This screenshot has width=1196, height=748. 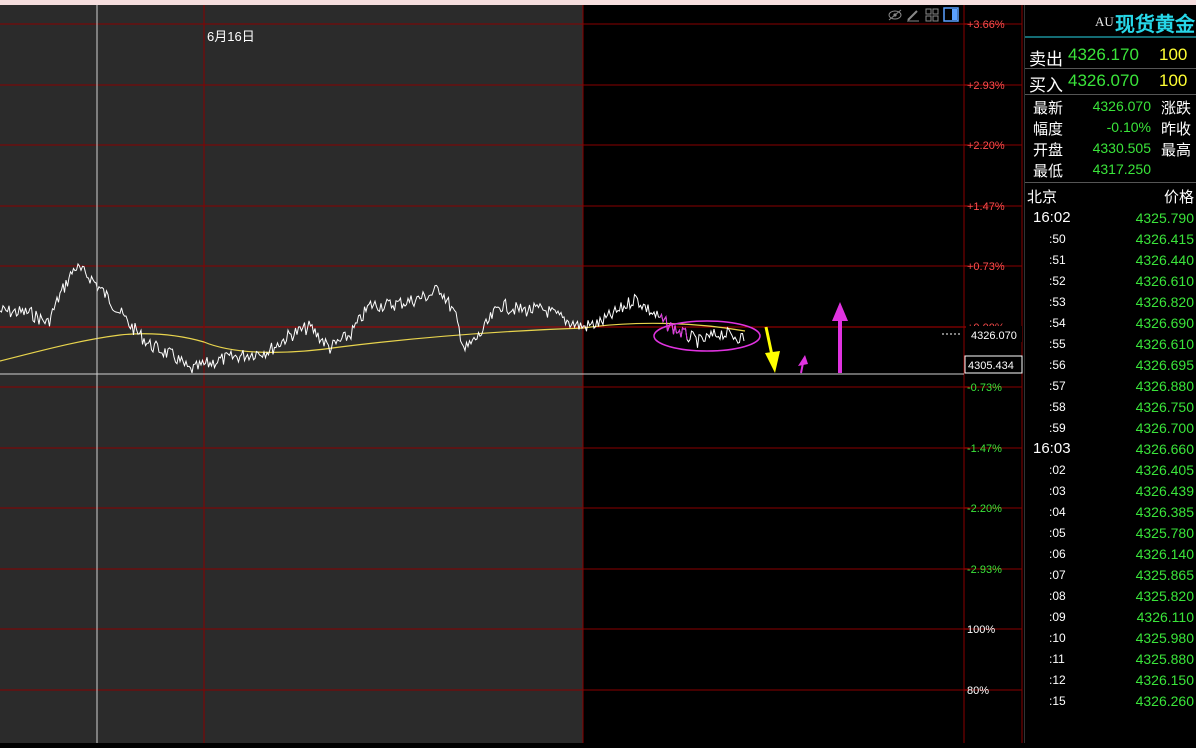 I want to click on tick-price: 4325.880, so click(x=1164, y=659).